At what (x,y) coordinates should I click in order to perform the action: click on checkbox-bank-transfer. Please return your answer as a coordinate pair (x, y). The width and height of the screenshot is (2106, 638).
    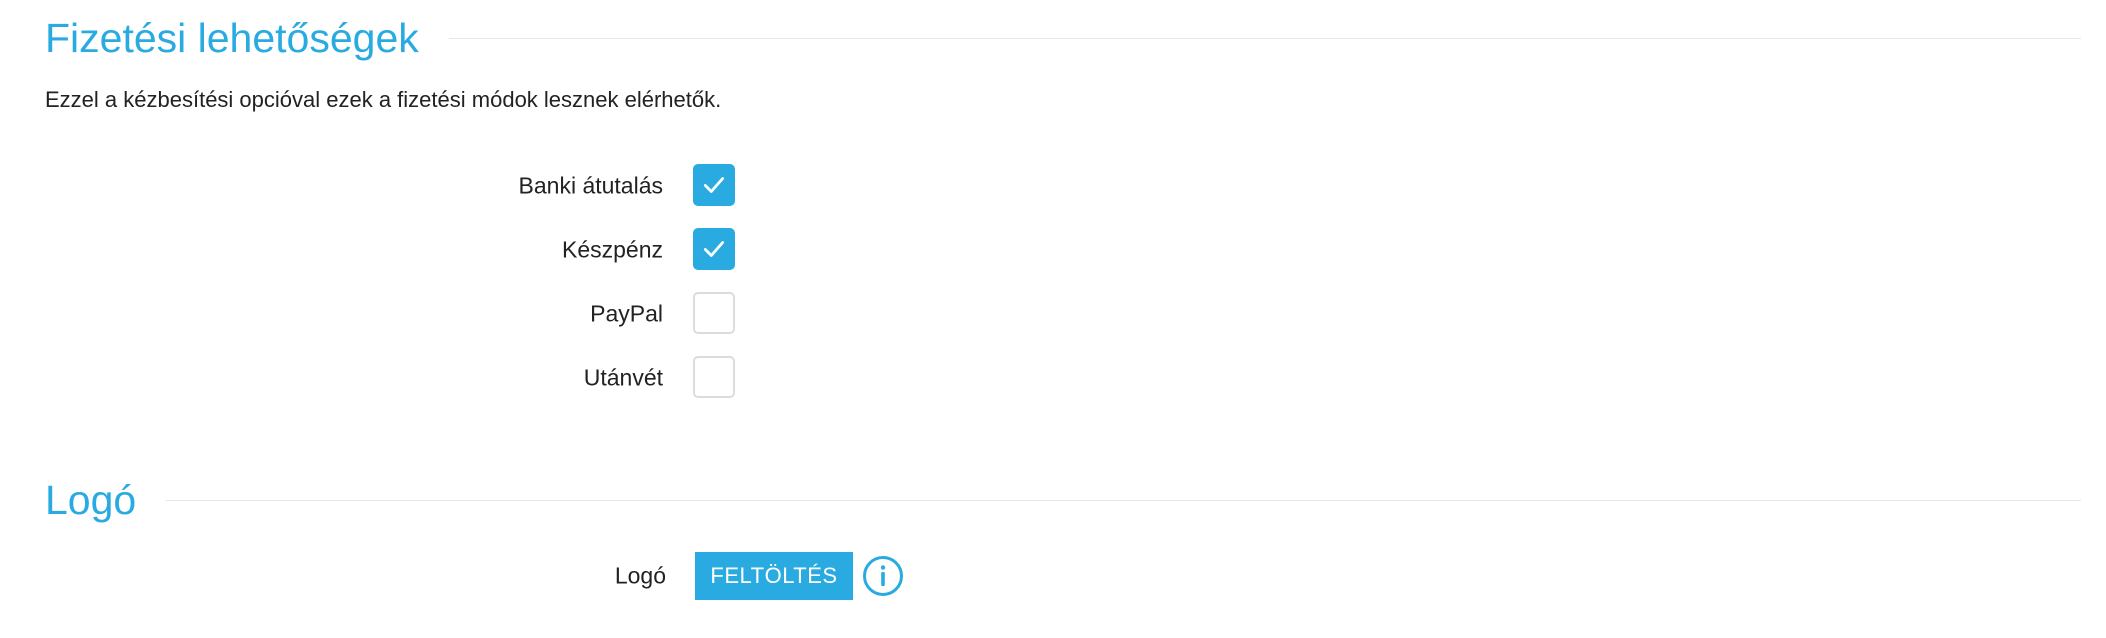
    Looking at the image, I should click on (714, 185).